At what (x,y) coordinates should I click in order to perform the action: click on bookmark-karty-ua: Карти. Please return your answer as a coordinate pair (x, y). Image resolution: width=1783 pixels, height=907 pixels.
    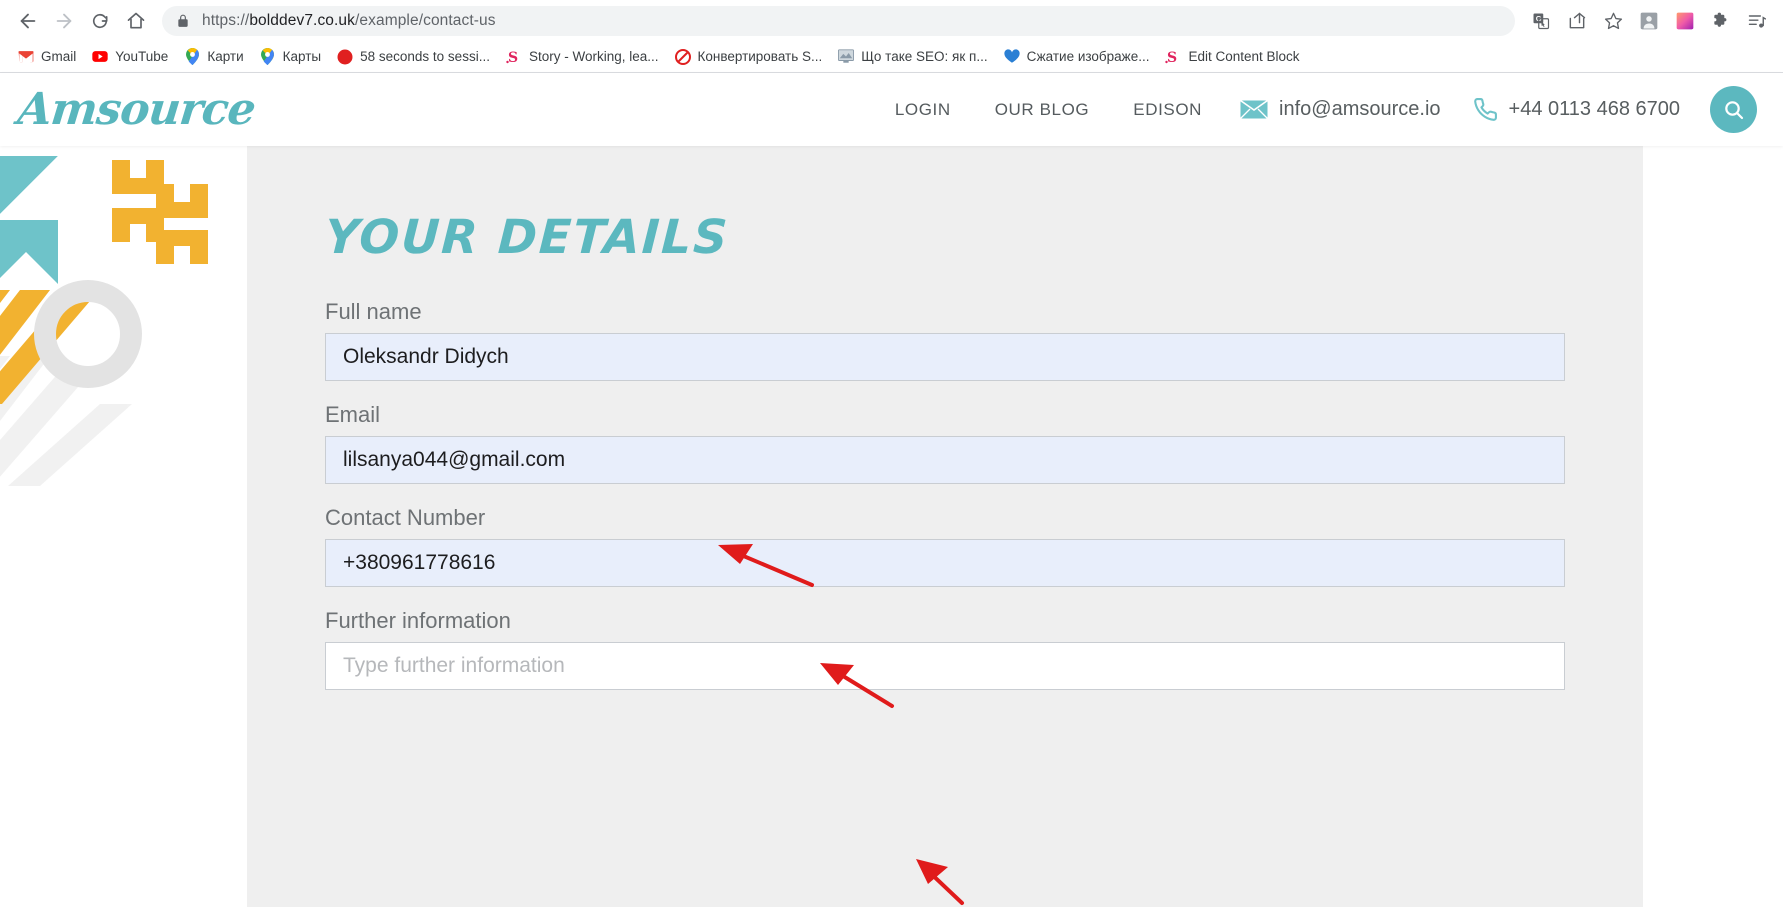
    Looking at the image, I should click on (213, 57).